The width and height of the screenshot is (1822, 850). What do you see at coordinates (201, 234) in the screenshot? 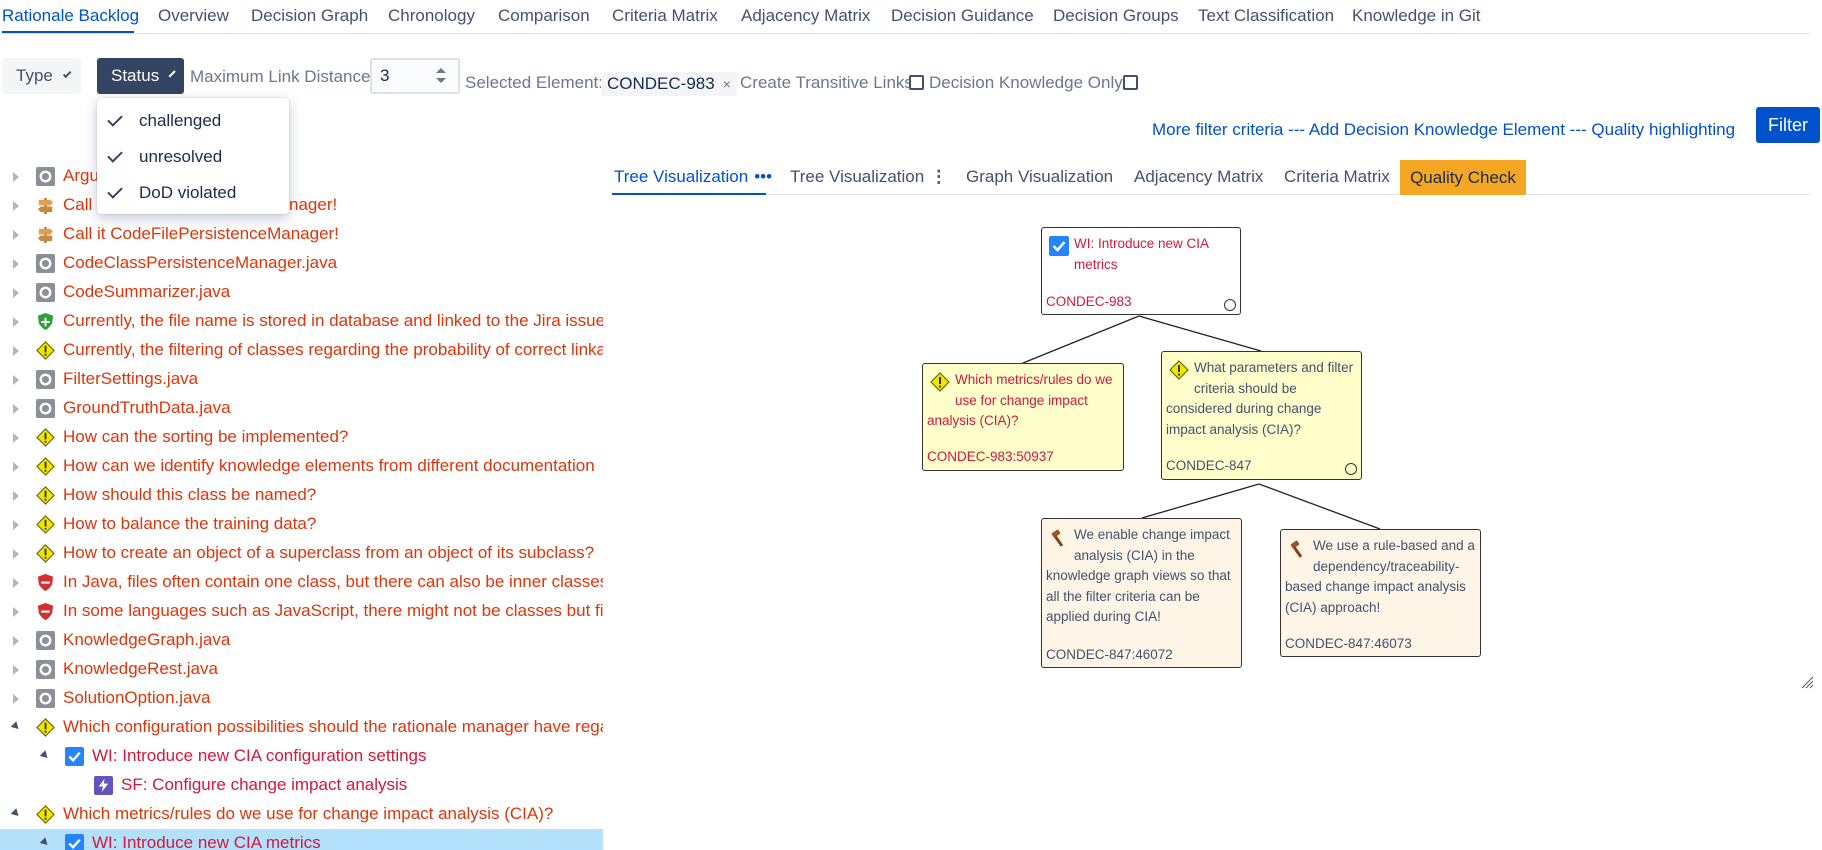
I see `tree-node-label: Call it CodeFilePersistenceManager!` at bounding box center [201, 234].